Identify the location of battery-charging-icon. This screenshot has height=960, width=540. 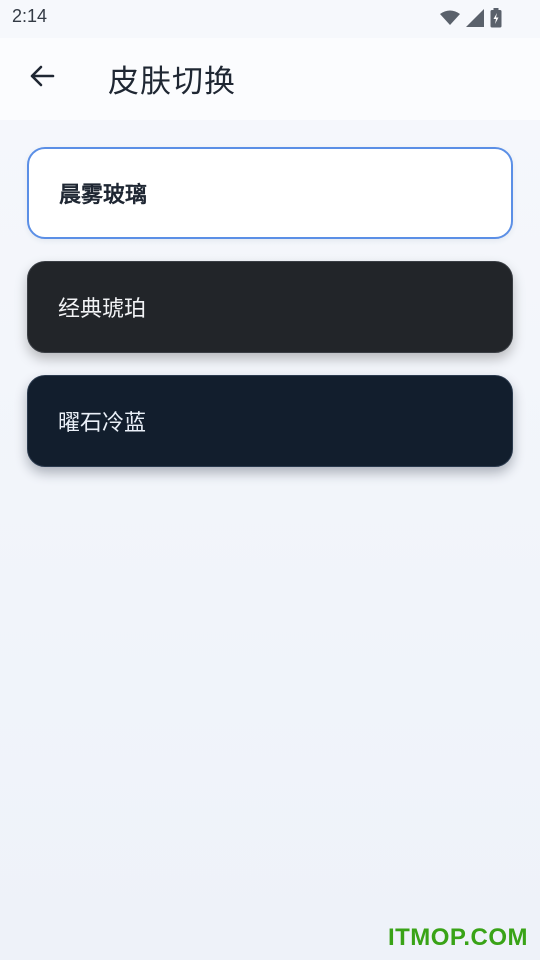
(496, 20).